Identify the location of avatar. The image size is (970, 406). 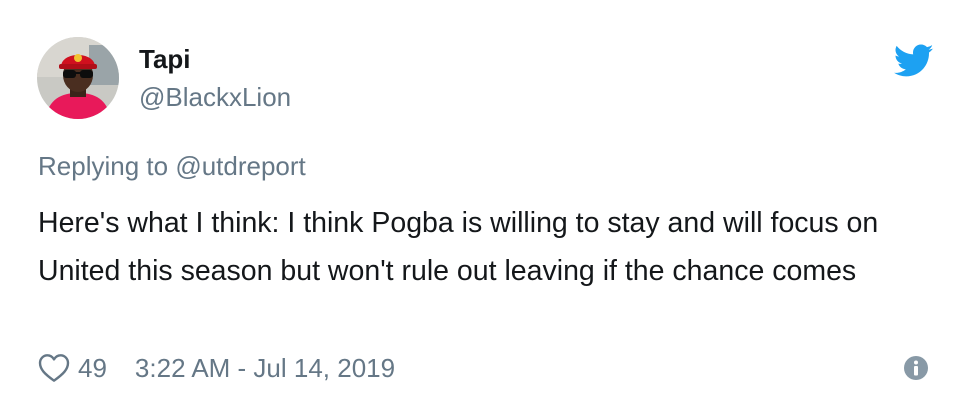
(78, 78).